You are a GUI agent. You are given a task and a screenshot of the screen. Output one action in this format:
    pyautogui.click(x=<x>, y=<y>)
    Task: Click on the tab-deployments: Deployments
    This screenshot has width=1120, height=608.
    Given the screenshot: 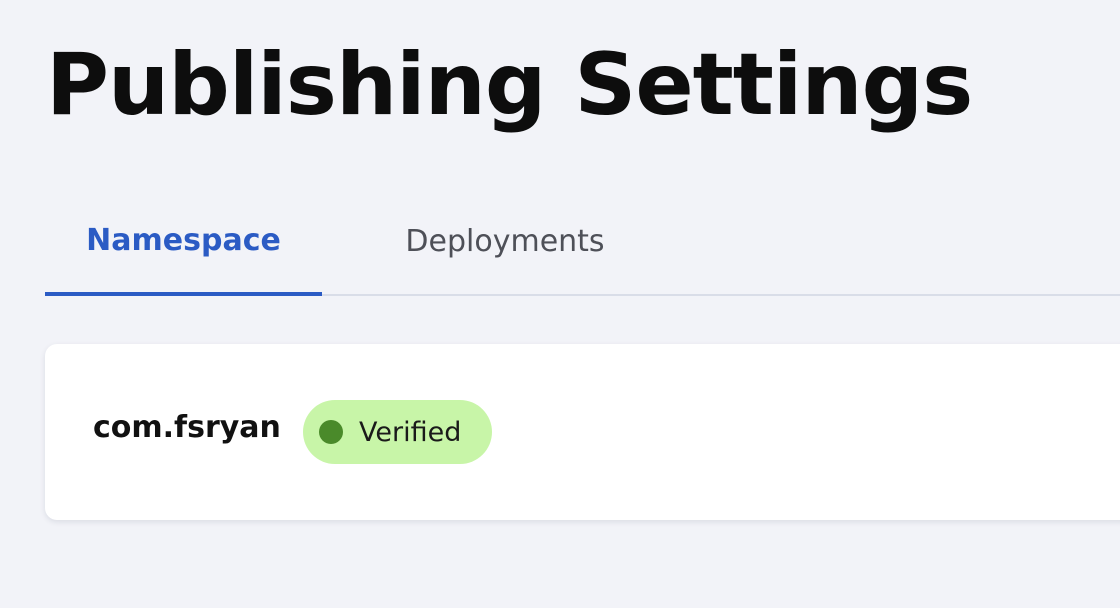 What is the action you would take?
    pyautogui.click(x=505, y=241)
    